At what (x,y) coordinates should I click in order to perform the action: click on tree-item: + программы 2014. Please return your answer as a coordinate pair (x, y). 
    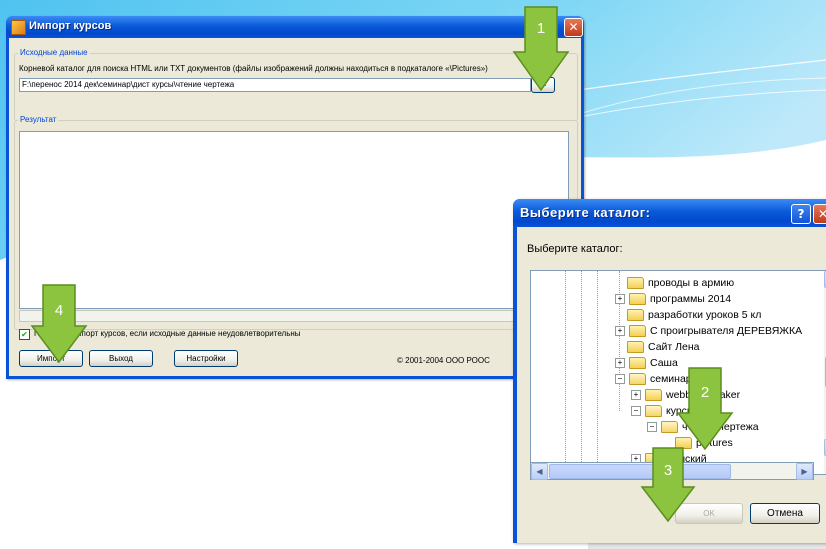
    Looking at the image, I should click on (673, 299).